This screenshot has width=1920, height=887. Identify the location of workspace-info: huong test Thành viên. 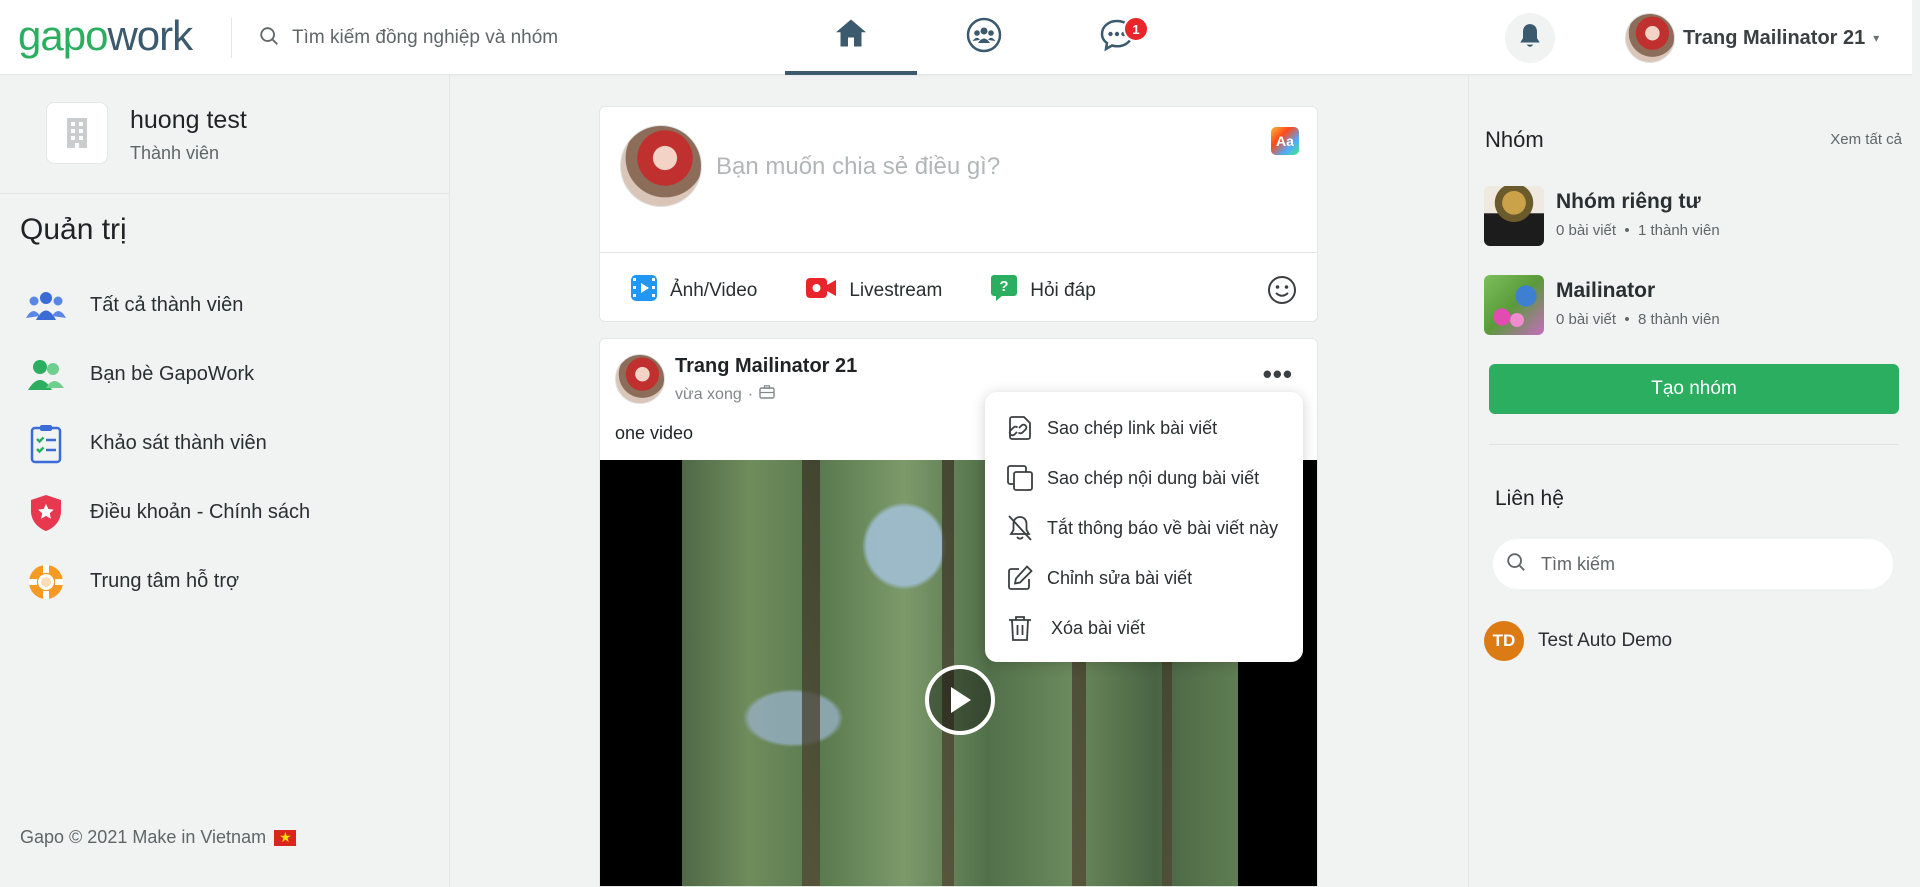
(146, 133).